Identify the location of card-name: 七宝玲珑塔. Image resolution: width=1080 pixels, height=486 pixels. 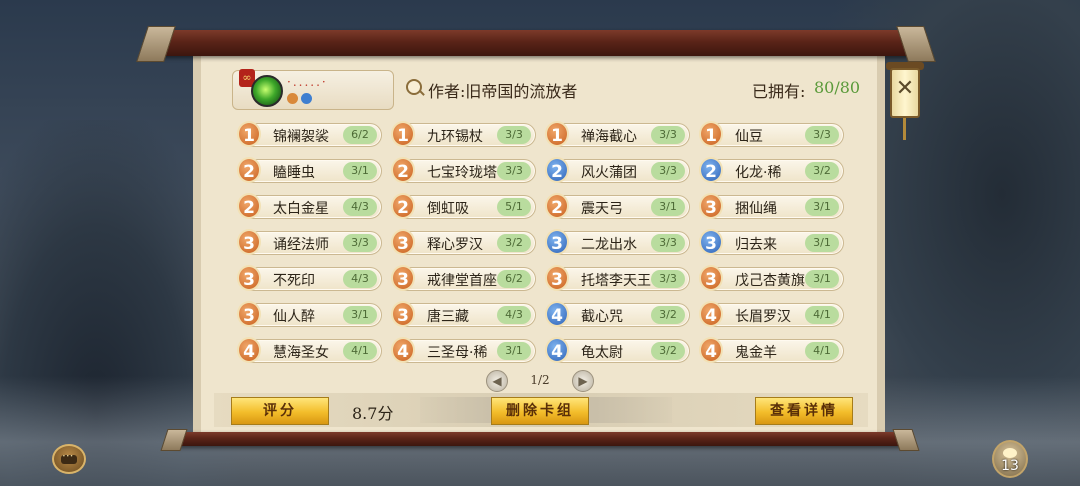
(462, 173).